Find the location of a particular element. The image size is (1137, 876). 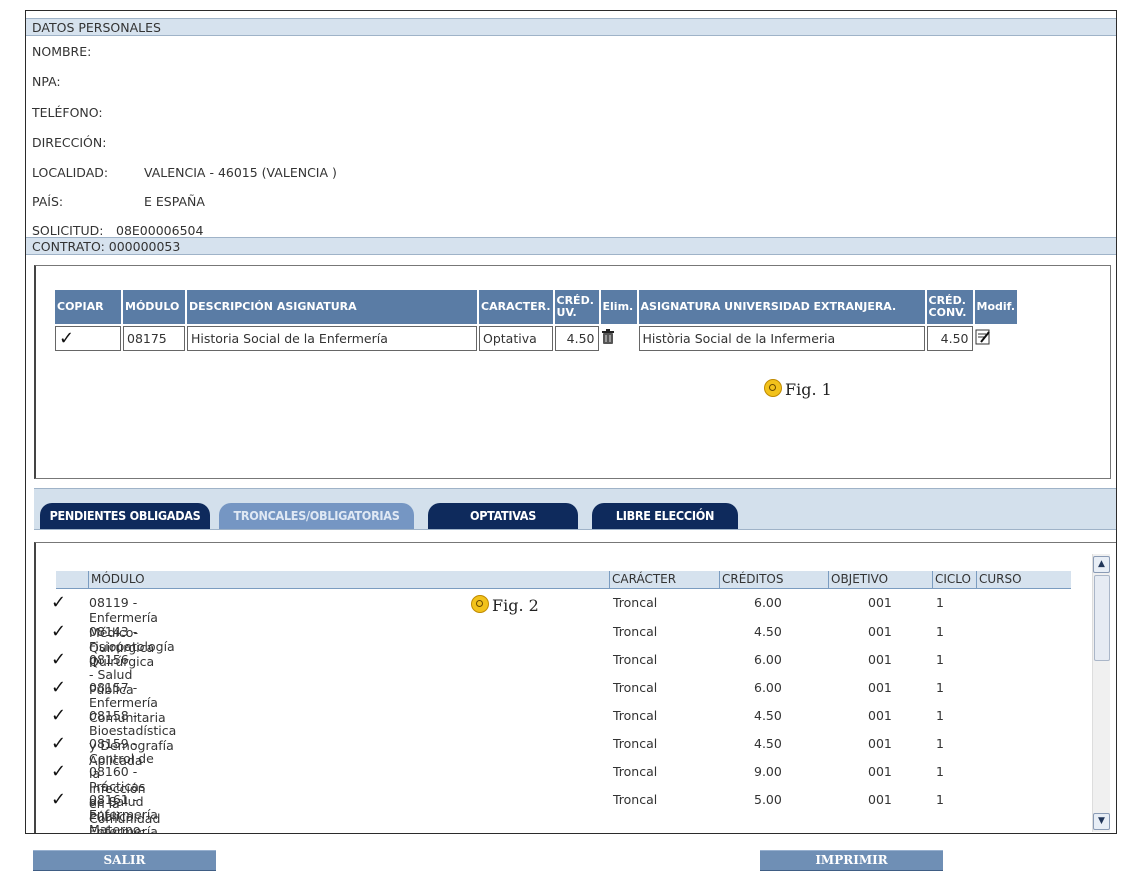

col-copy: COPIAR is located at coordinates (88, 307).